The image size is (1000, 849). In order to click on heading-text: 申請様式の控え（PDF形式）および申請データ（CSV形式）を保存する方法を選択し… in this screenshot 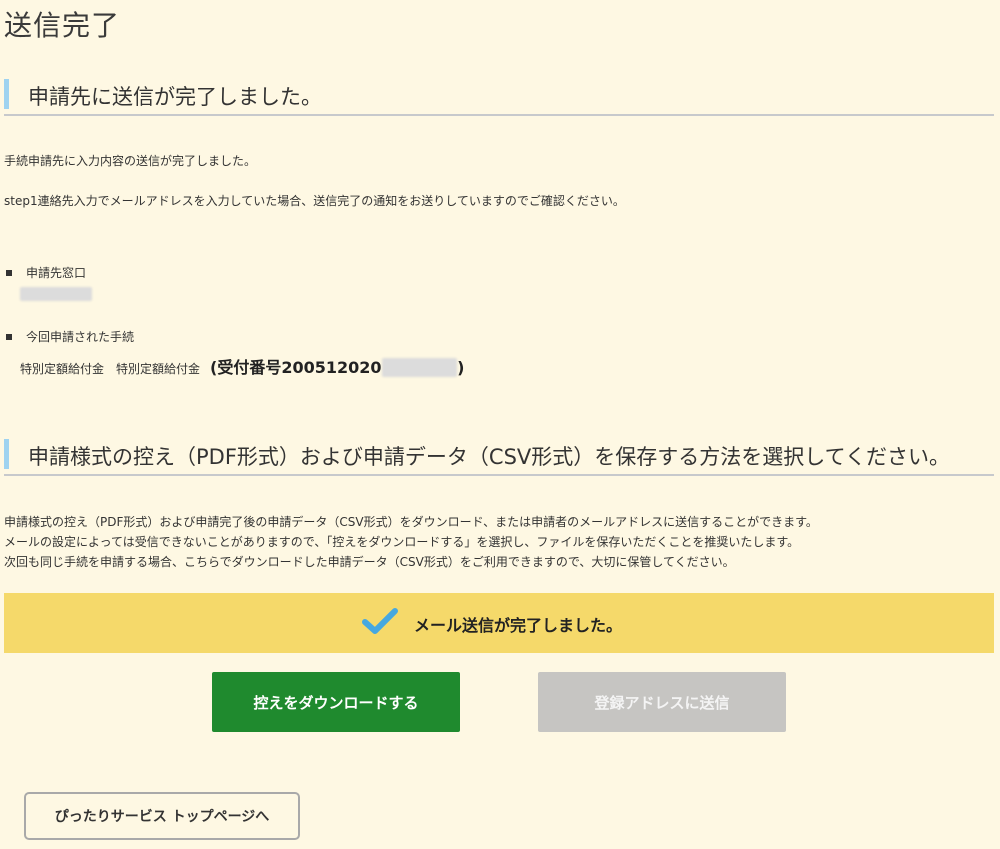, I will do `click(489, 457)`.